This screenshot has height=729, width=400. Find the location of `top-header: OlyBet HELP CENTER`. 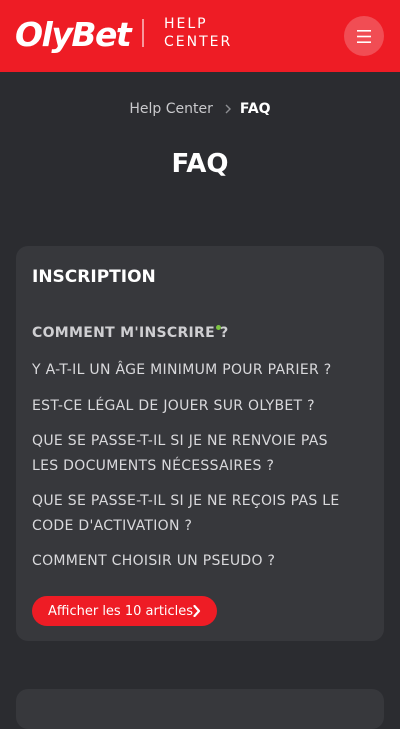

top-header: OlyBet HELP CENTER is located at coordinates (200, 36).